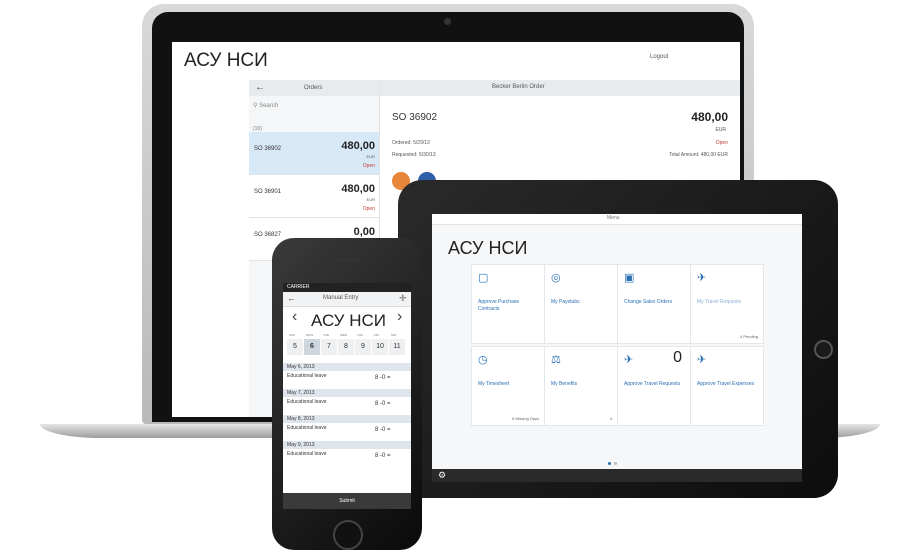 This screenshot has width=900, height=555. What do you see at coordinates (347, 367) in the screenshot?
I see `entry-date: May 6, 2013` at bounding box center [347, 367].